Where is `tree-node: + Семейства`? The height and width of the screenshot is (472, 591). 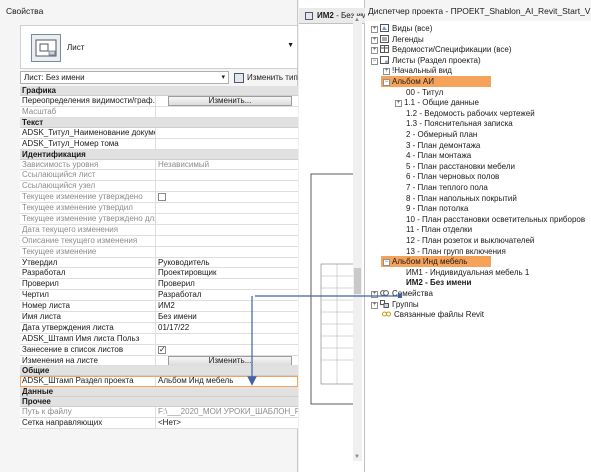 tree-node: + Семейства is located at coordinates (402, 293).